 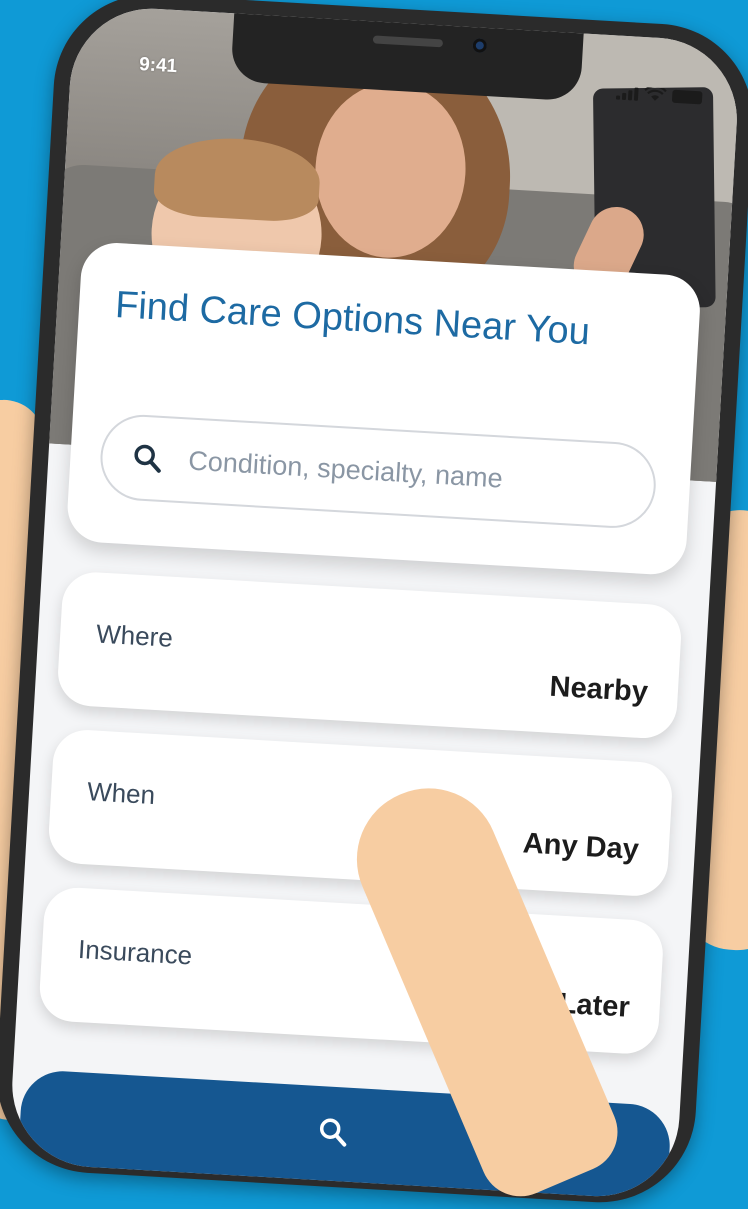 I want to click on filter-where: Where Nearby, so click(x=369, y=655).